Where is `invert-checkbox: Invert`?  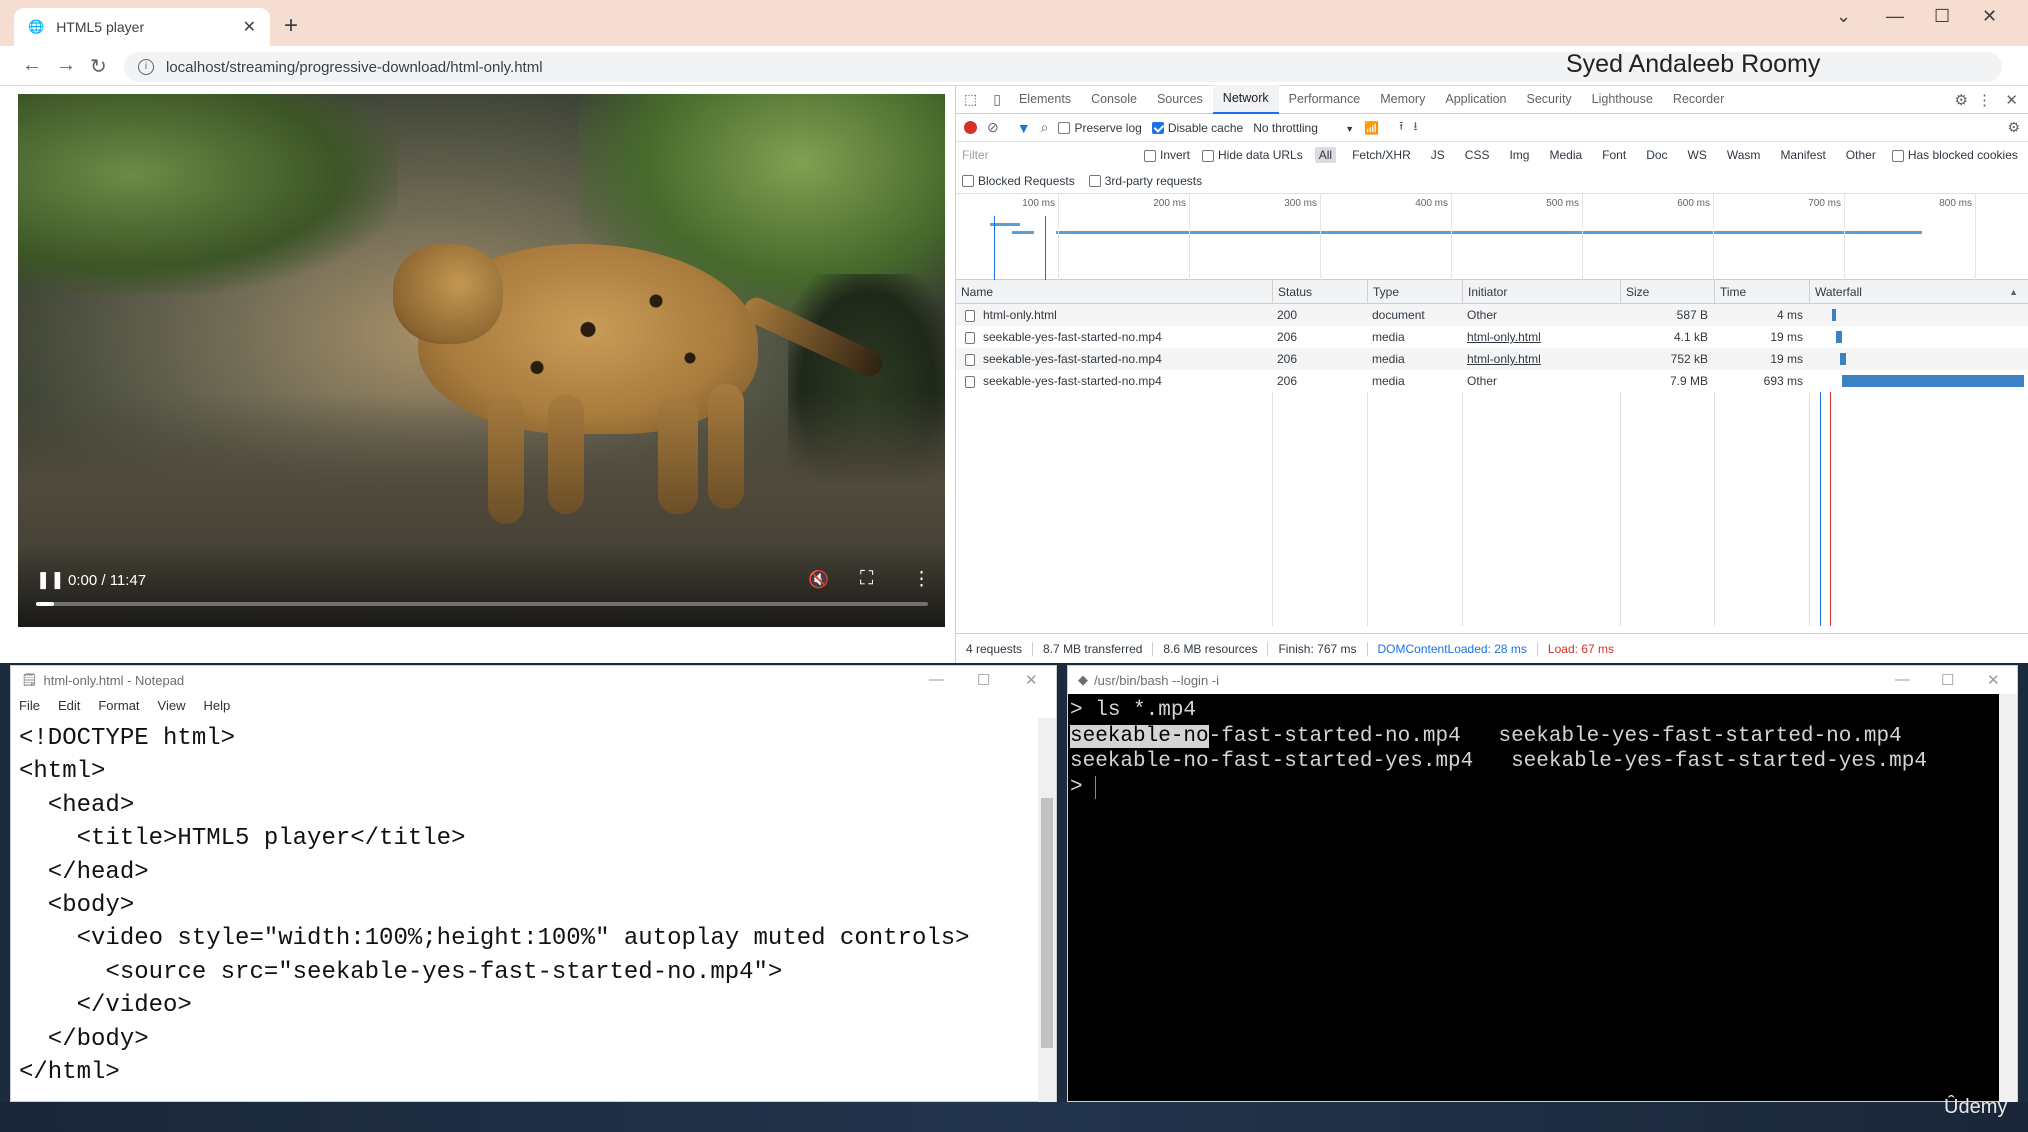 invert-checkbox: Invert is located at coordinates (1167, 155).